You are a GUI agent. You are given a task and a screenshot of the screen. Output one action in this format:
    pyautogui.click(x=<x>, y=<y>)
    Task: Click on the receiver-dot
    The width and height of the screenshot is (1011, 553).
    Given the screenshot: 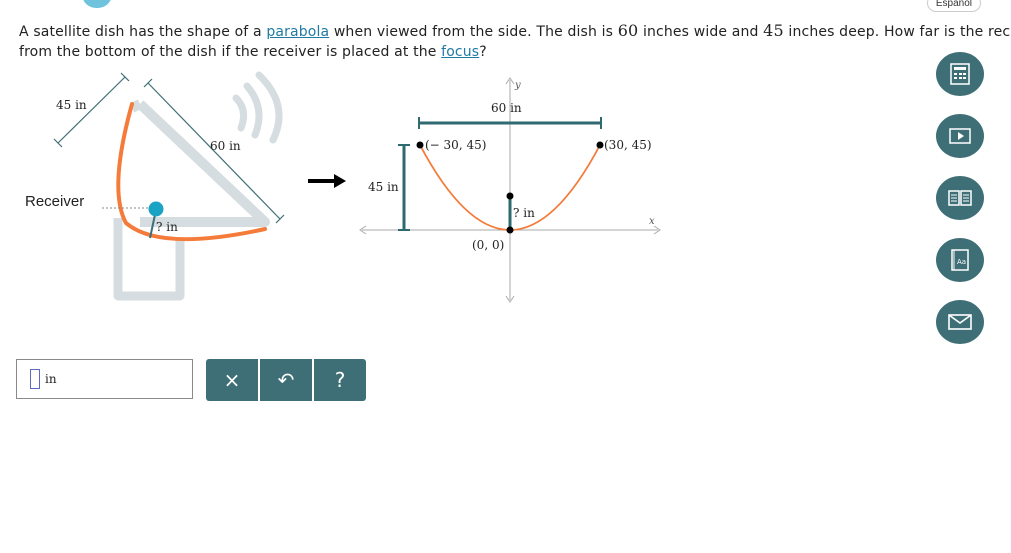 What is the action you would take?
    pyautogui.click(x=156, y=209)
    